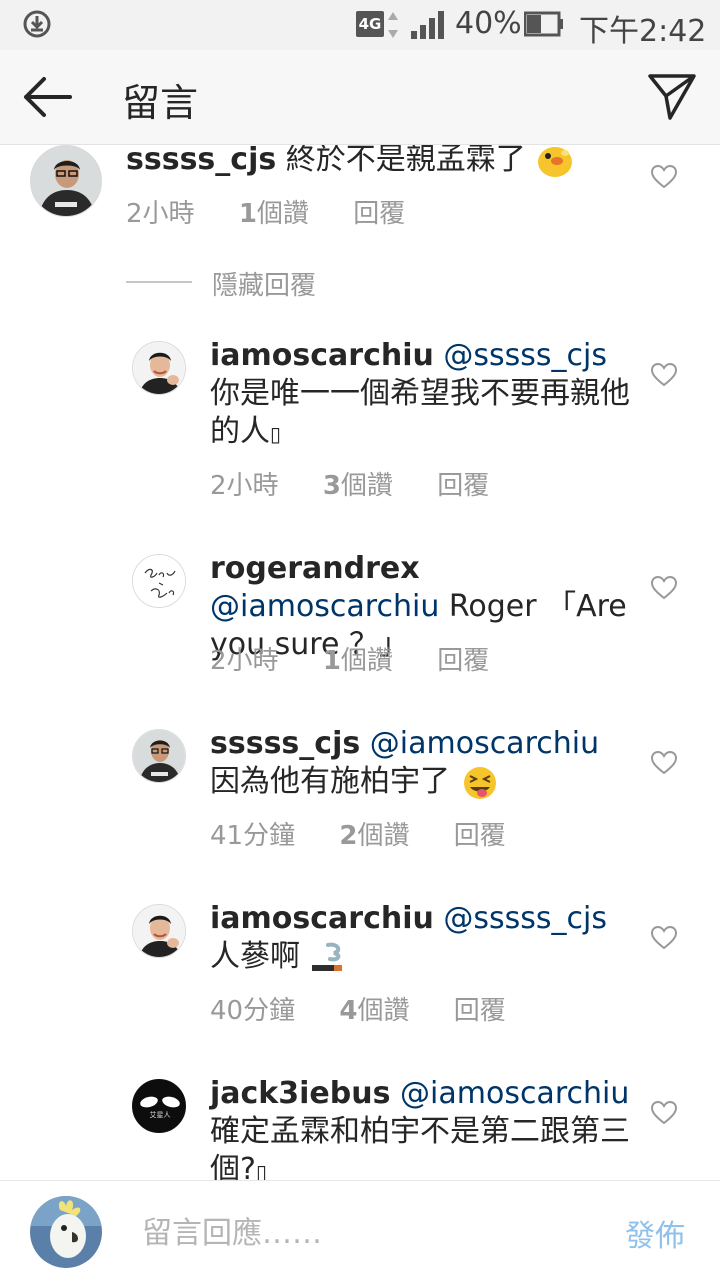  What do you see at coordinates (37, 24) in the screenshot?
I see `download-icon` at bounding box center [37, 24].